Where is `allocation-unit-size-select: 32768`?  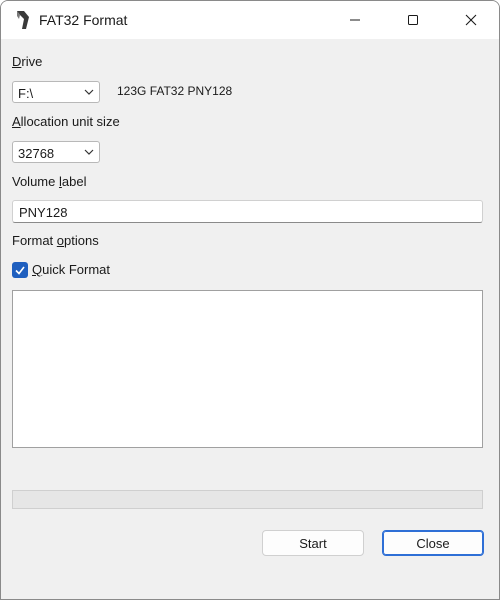
allocation-unit-size-select: 32768 is located at coordinates (56, 152).